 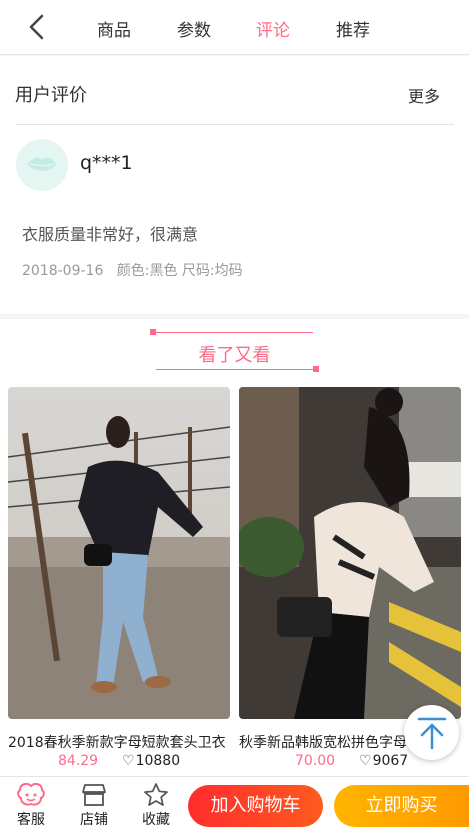 I want to click on shop-button: 店铺, so click(x=94, y=806).